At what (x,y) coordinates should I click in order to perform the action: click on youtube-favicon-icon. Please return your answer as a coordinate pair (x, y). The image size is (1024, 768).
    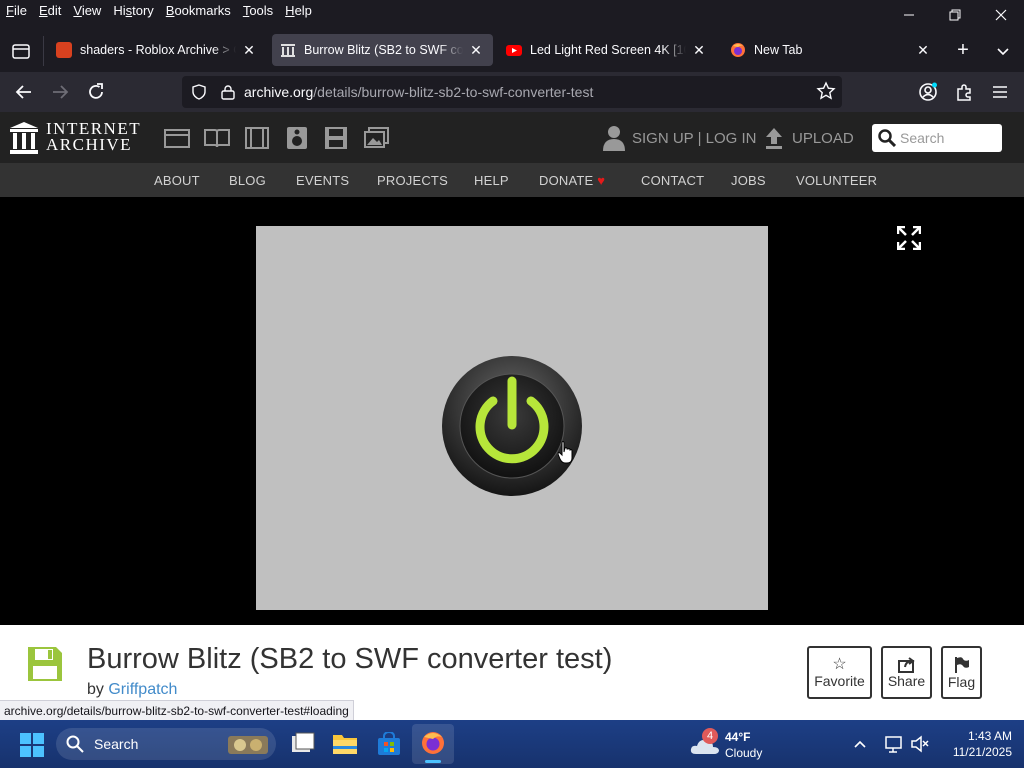
    Looking at the image, I should click on (514, 50).